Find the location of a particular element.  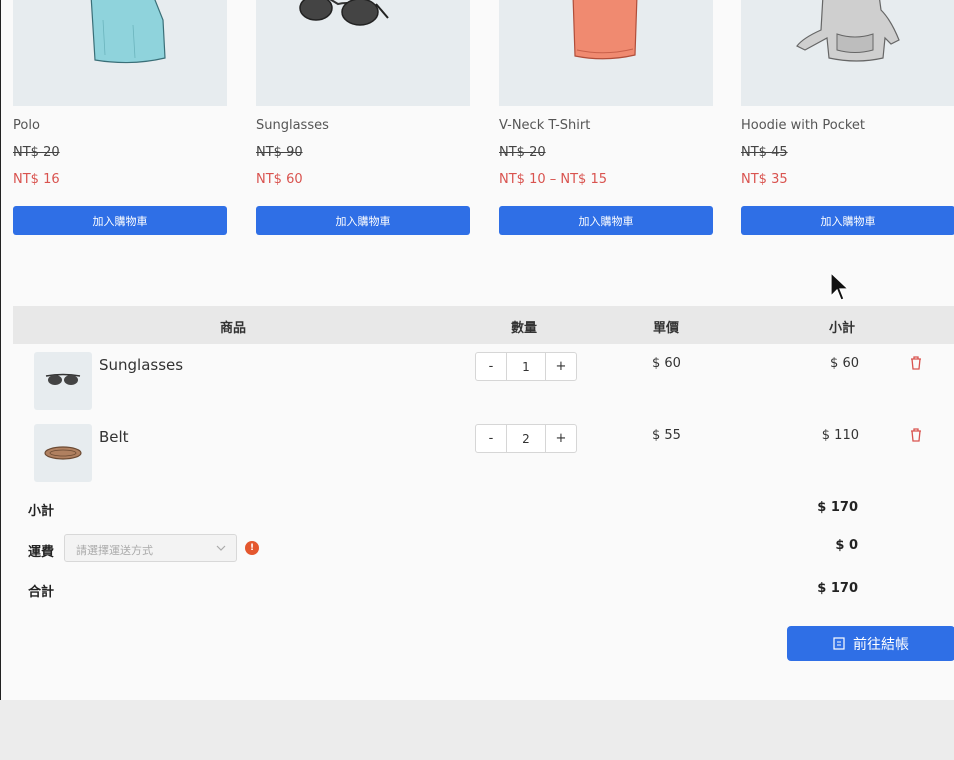

product-name: V-Neck T-Shirt is located at coordinates (544, 125).